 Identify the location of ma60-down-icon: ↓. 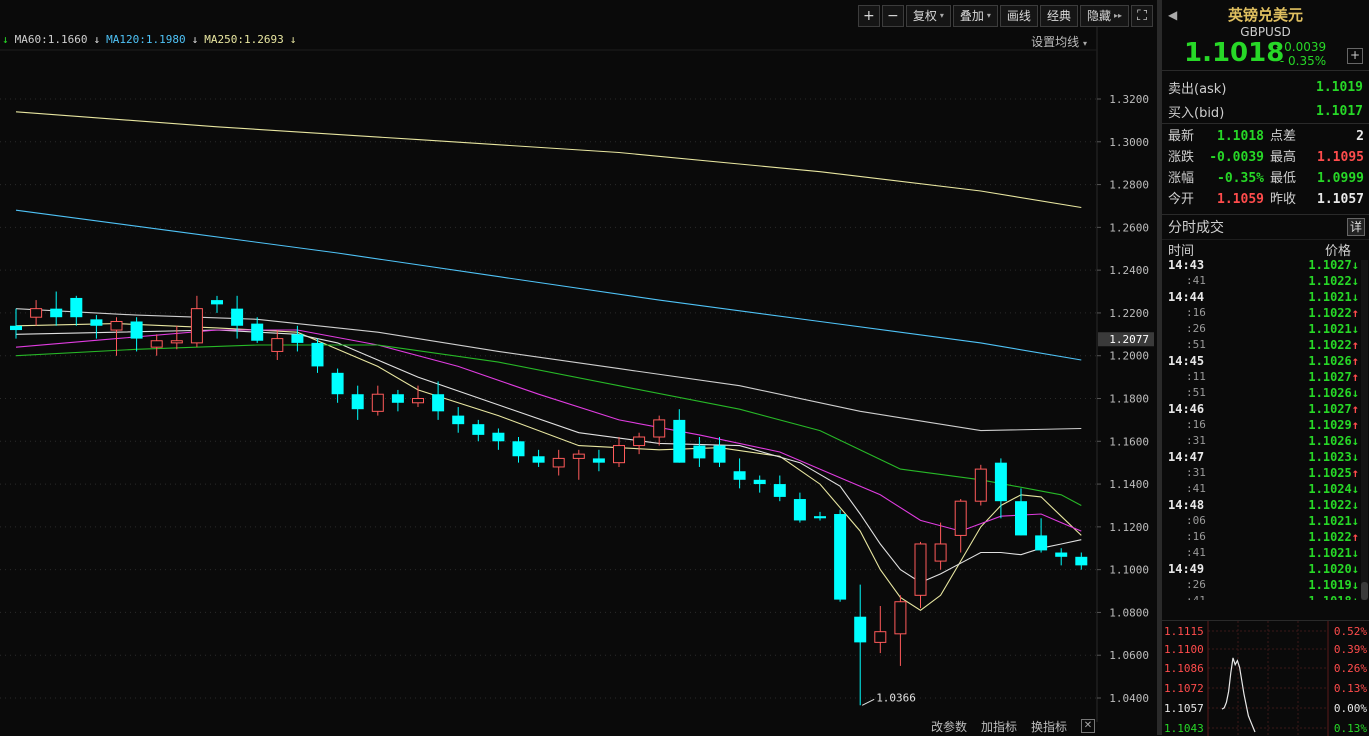
(97, 39).